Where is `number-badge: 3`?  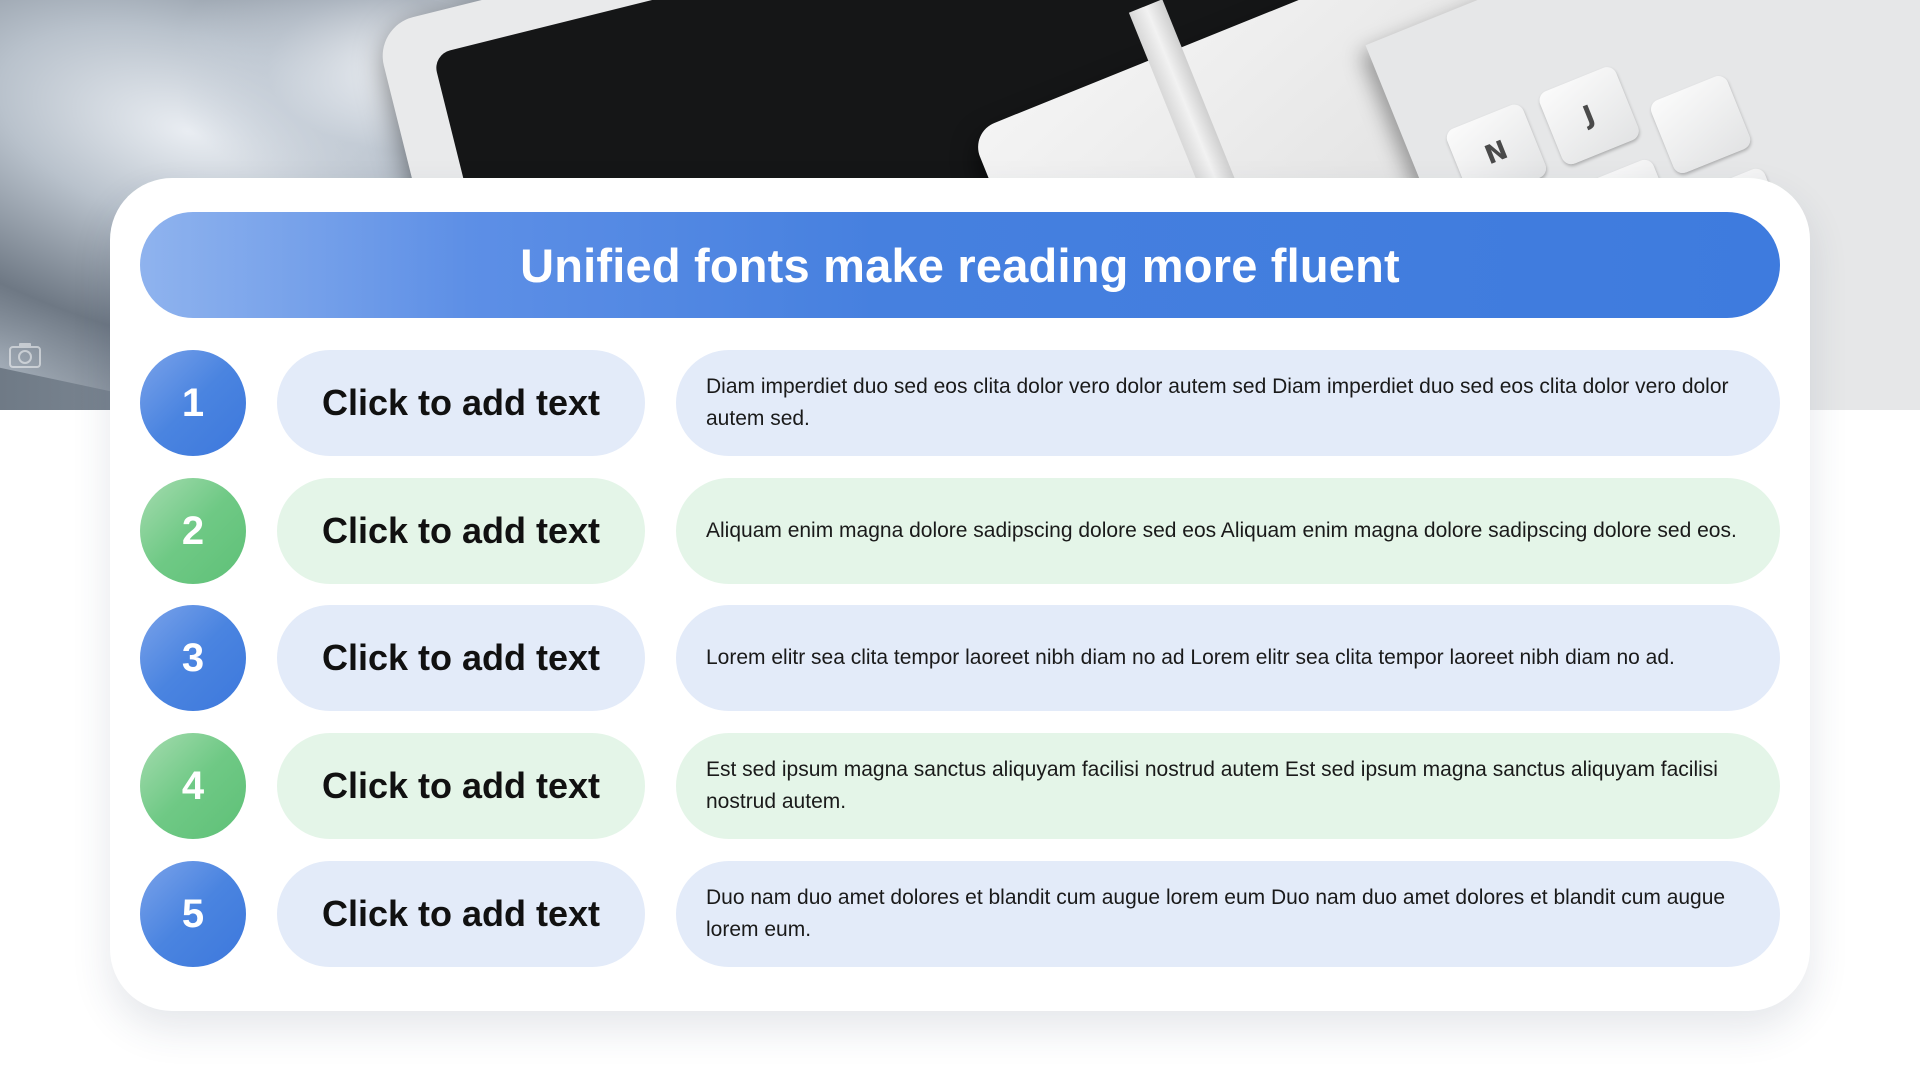
number-badge: 3 is located at coordinates (193, 658).